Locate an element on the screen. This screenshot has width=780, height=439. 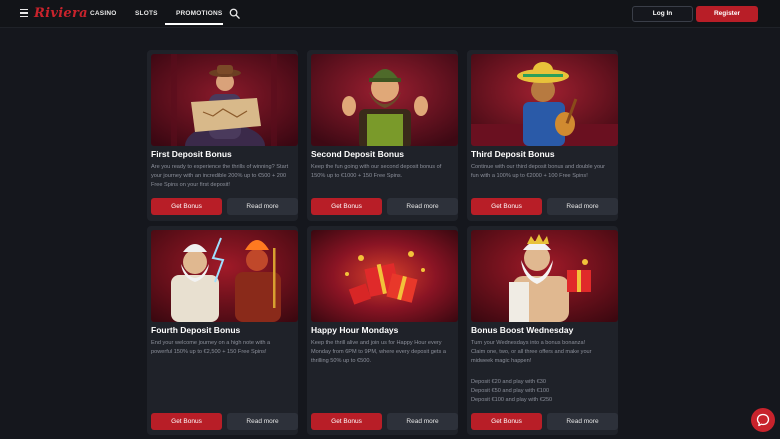
promo-image-mariachi is located at coordinates (544, 100).